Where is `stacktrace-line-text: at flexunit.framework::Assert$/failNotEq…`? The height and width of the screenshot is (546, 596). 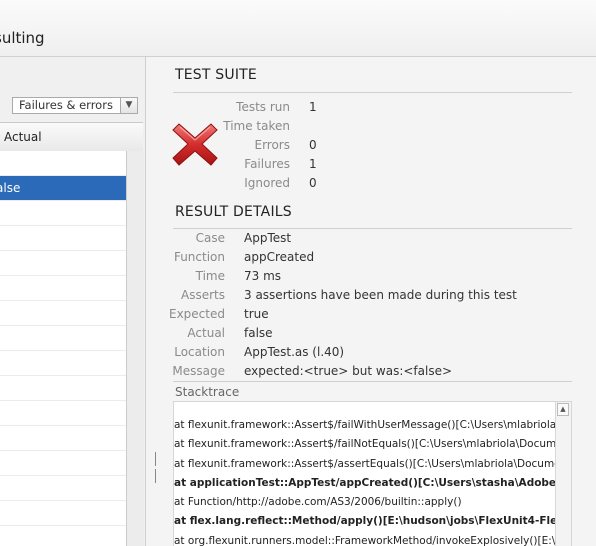 stacktrace-line-text: at flexunit.framework::Assert$/failNotEq… is located at coordinates (365, 444).